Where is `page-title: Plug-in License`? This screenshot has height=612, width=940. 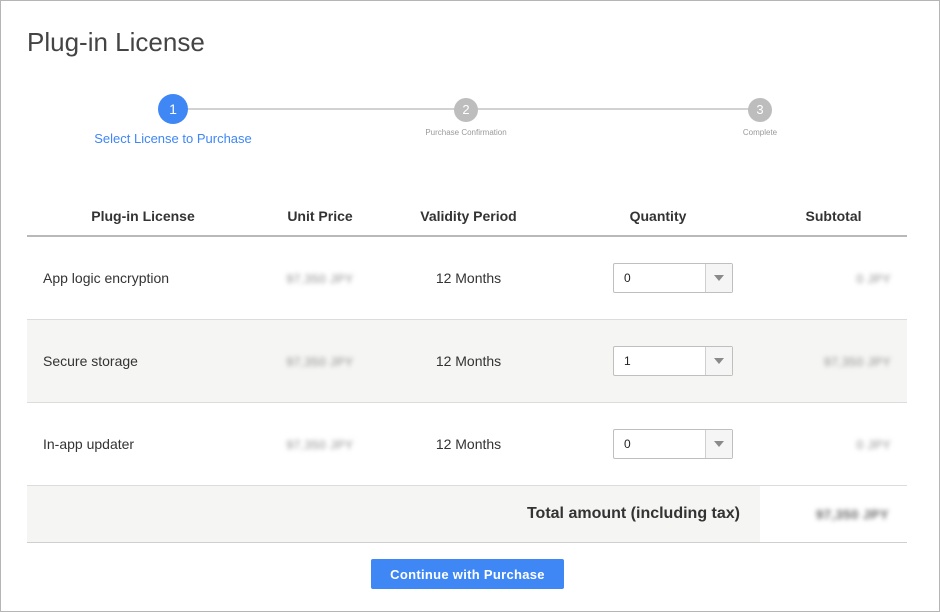
page-title: Plug-in License is located at coordinates (116, 42).